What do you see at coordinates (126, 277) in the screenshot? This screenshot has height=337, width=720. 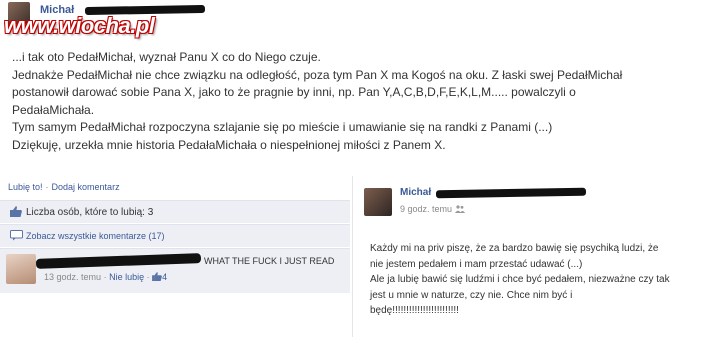 I see `unlike-link: Nie lubię` at bounding box center [126, 277].